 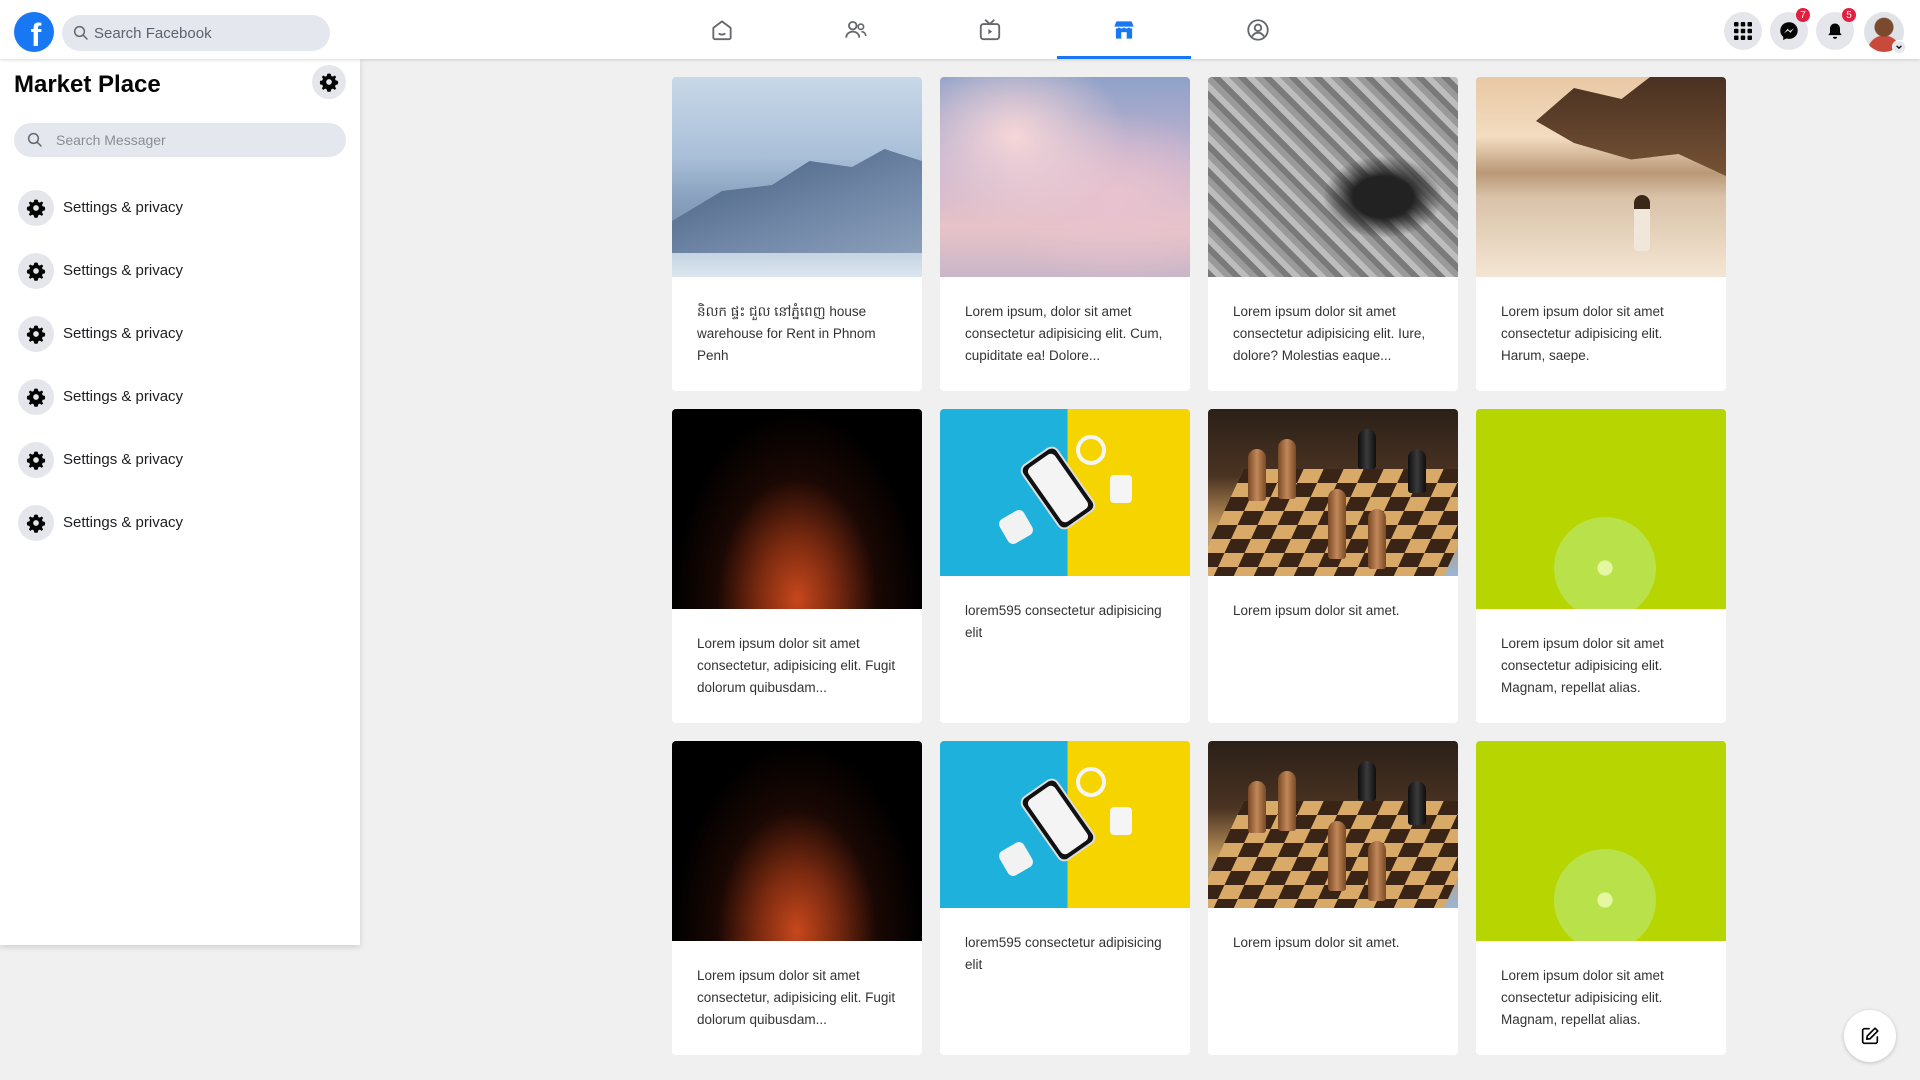 What do you see at coordinates (1065, 177) in the screenshot?
I see `listing-image-pink-sky` at bounding box center [1065, 177].